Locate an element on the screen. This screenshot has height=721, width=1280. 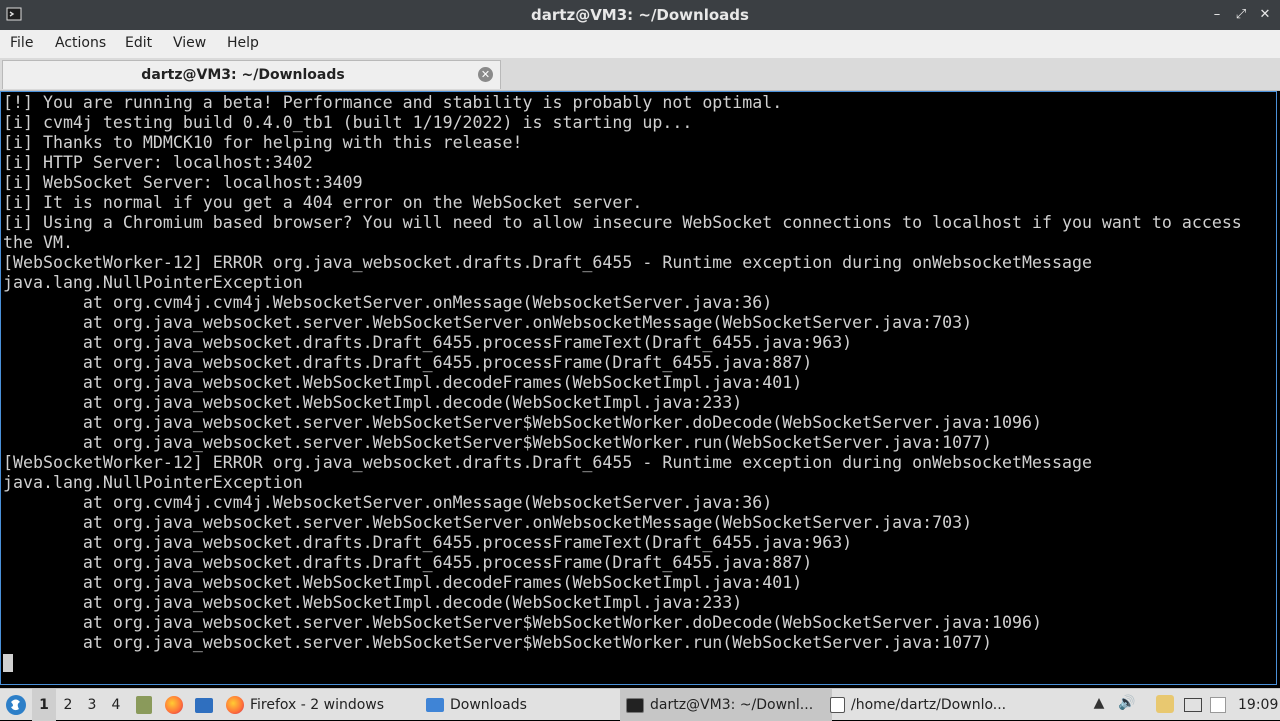
menu-edit: Edit is located at coordinates (138, 43).